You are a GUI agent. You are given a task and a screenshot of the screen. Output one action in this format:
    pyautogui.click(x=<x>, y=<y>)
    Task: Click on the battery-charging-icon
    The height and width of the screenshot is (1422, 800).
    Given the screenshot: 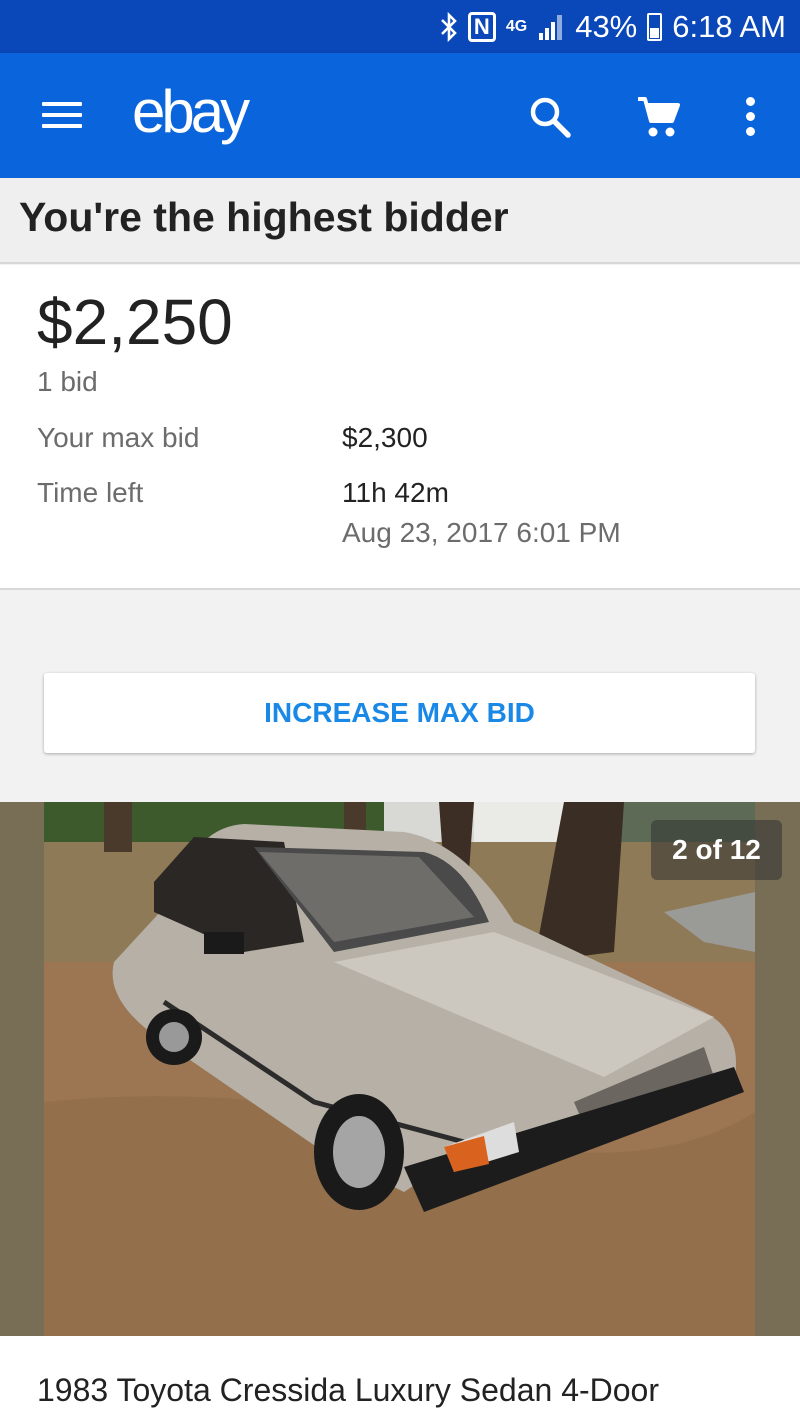 What is the action you would take?
    pyautogui.click(x=655, y=27)
    